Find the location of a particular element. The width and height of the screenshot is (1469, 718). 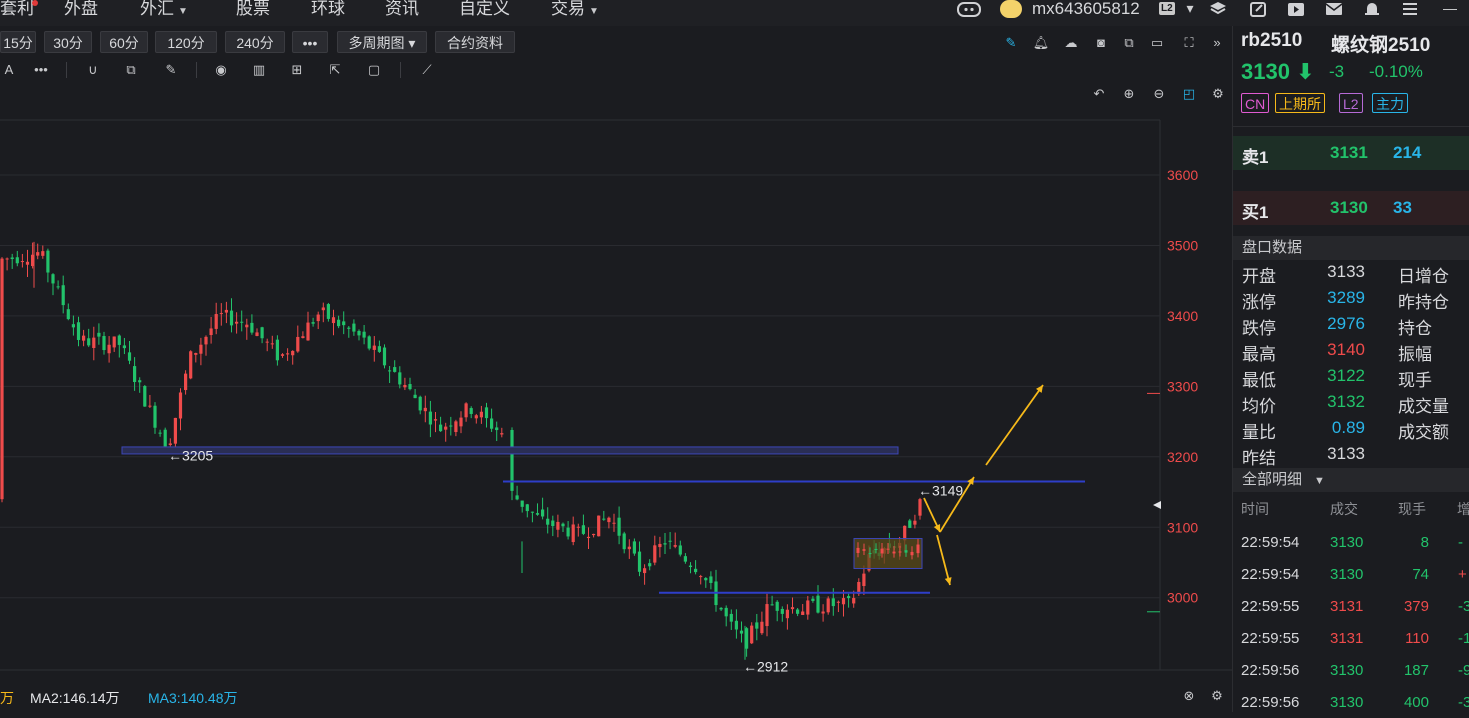

list-menu-icon is located at coordinates (1410, 9).